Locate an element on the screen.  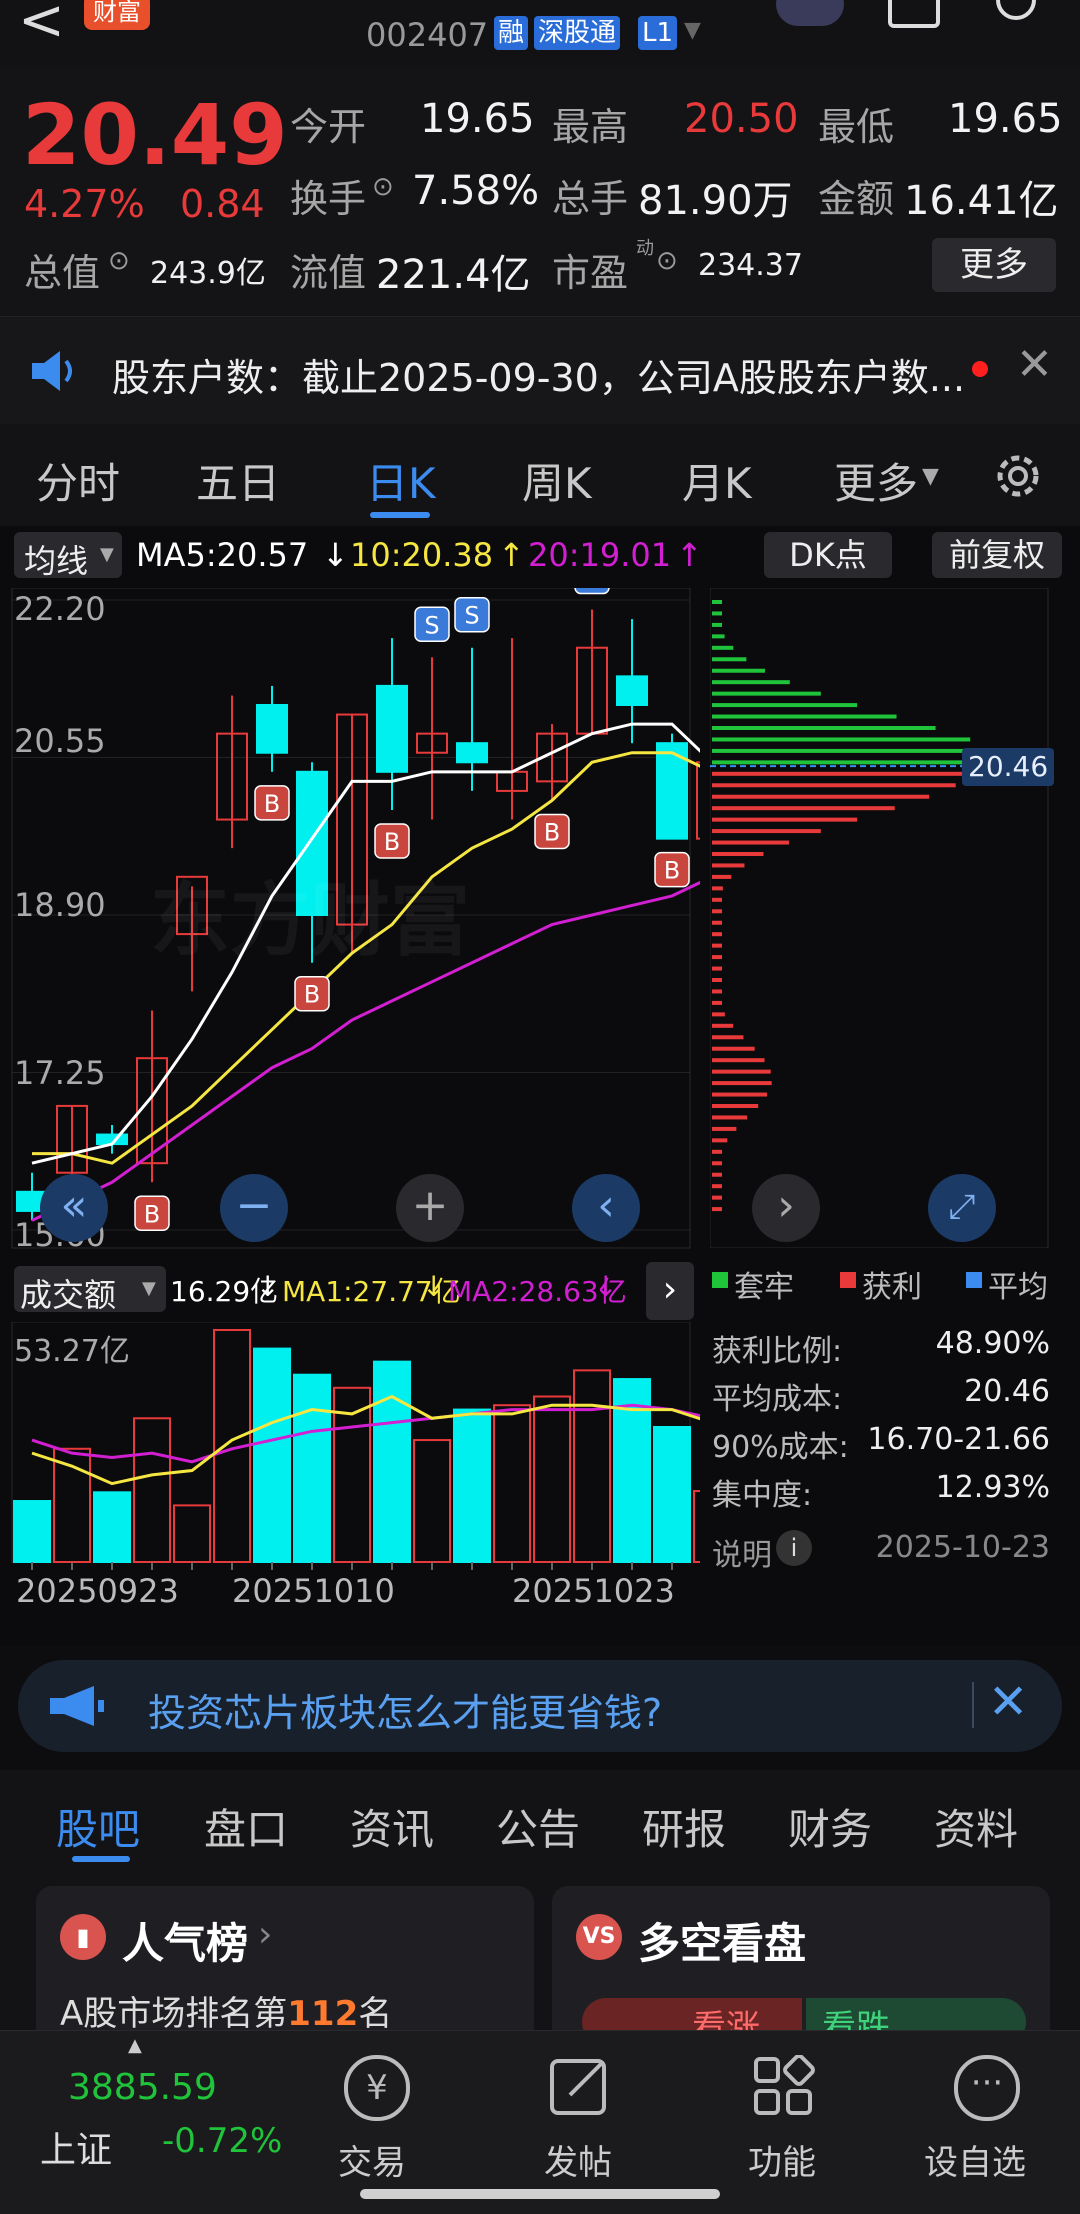
volume-label: 总手 is located at coordinates (590, 199).